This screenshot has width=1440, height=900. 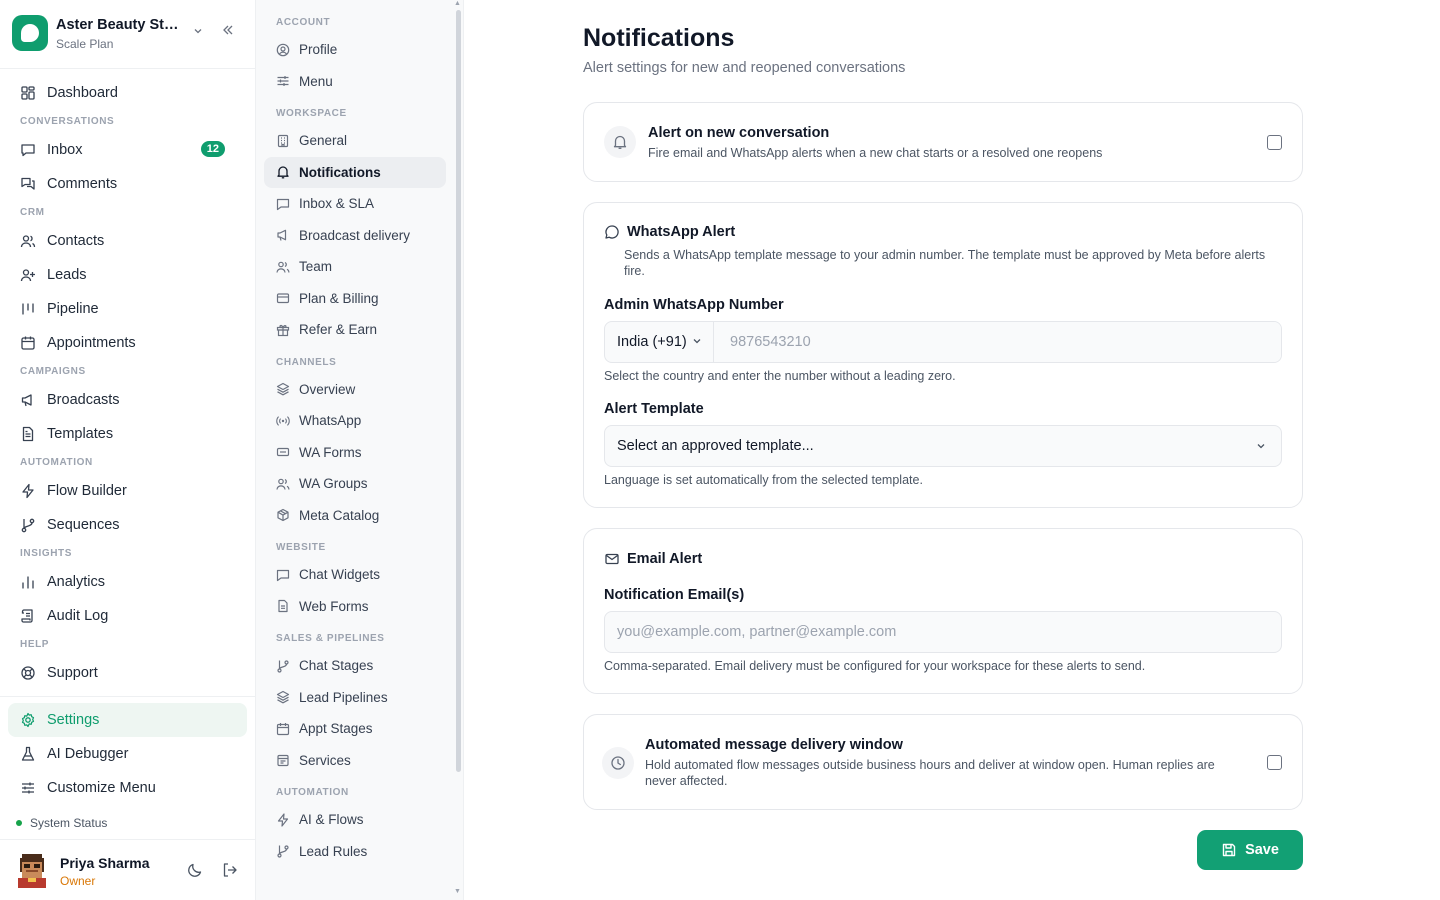 What do you see at coordinates (334, 606) in the screenshot?
I see `settings-item-label: Web Forms` at bounding box center [334, 606].